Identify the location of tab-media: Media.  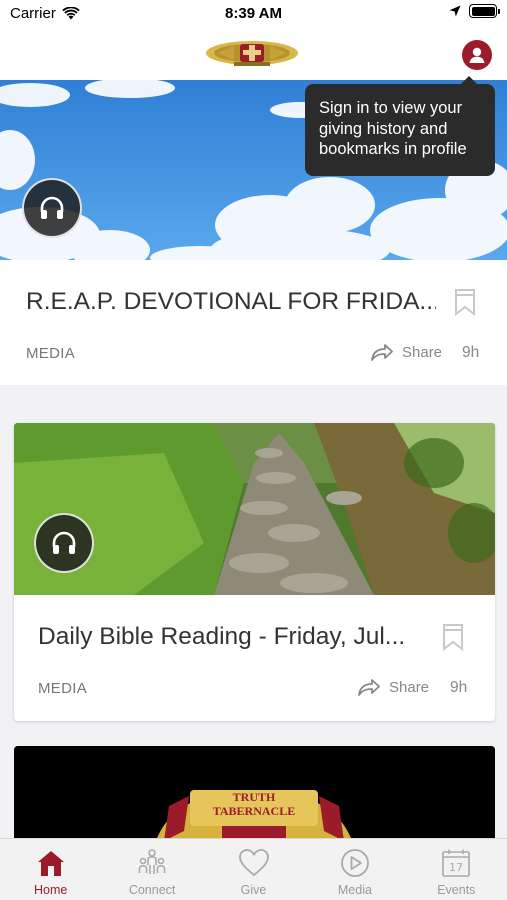
(354, 869).